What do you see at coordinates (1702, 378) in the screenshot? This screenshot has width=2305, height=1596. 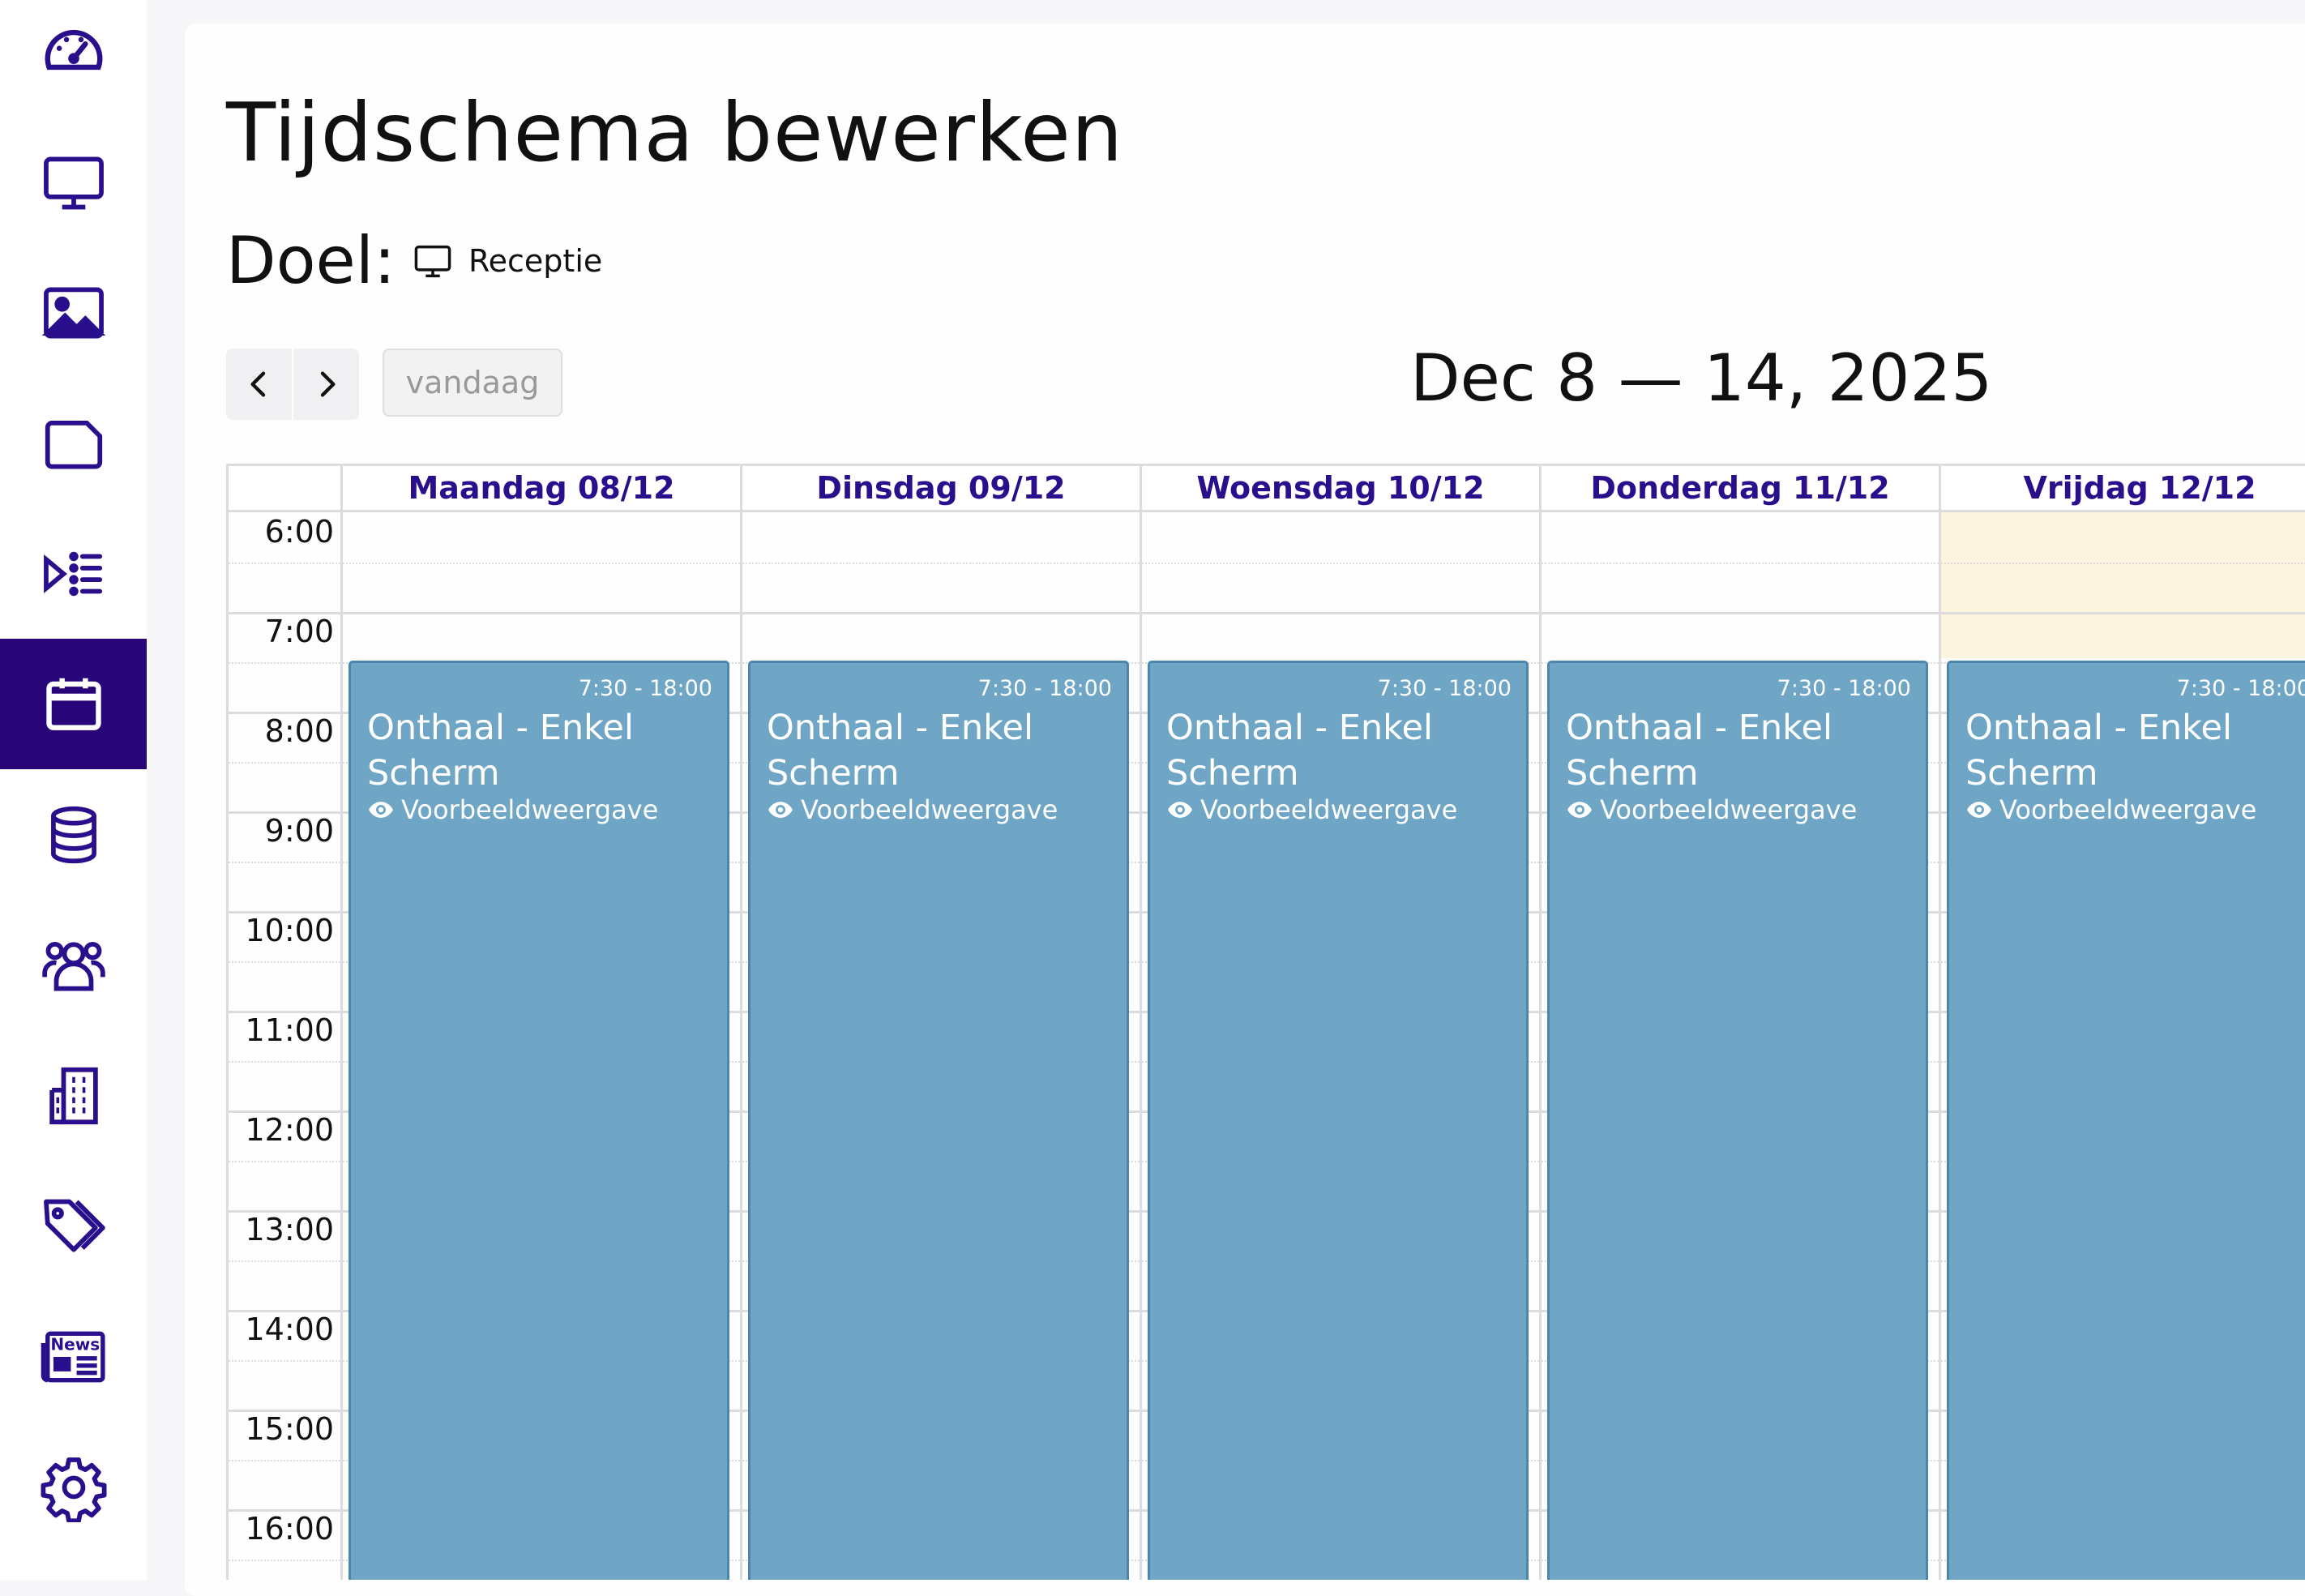 I see `date-range-title: Dec 8 — 14, 2025` at bounding box center [1702, 378].